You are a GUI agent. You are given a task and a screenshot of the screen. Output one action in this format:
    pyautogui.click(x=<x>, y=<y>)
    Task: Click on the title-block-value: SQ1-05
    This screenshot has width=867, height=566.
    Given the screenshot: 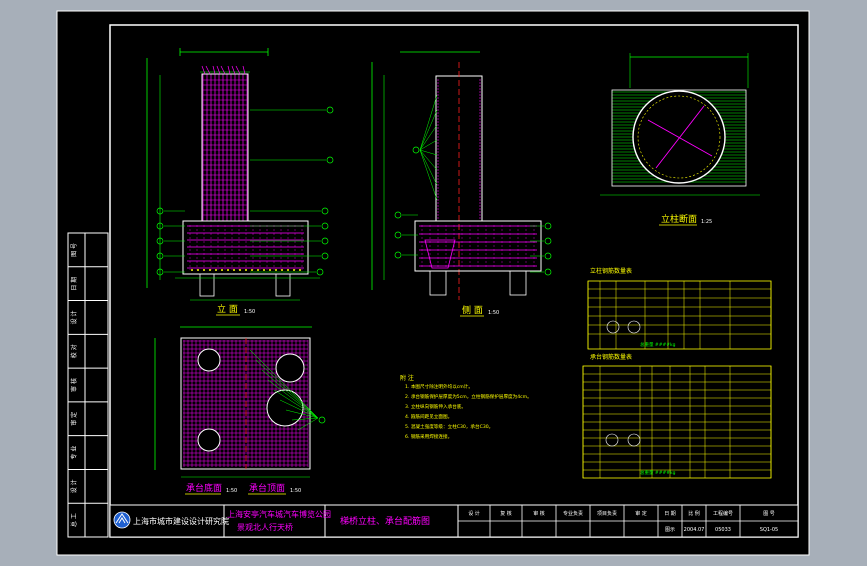 What is the action you would take?
    pyautogui.click(x=769, y=530)
    